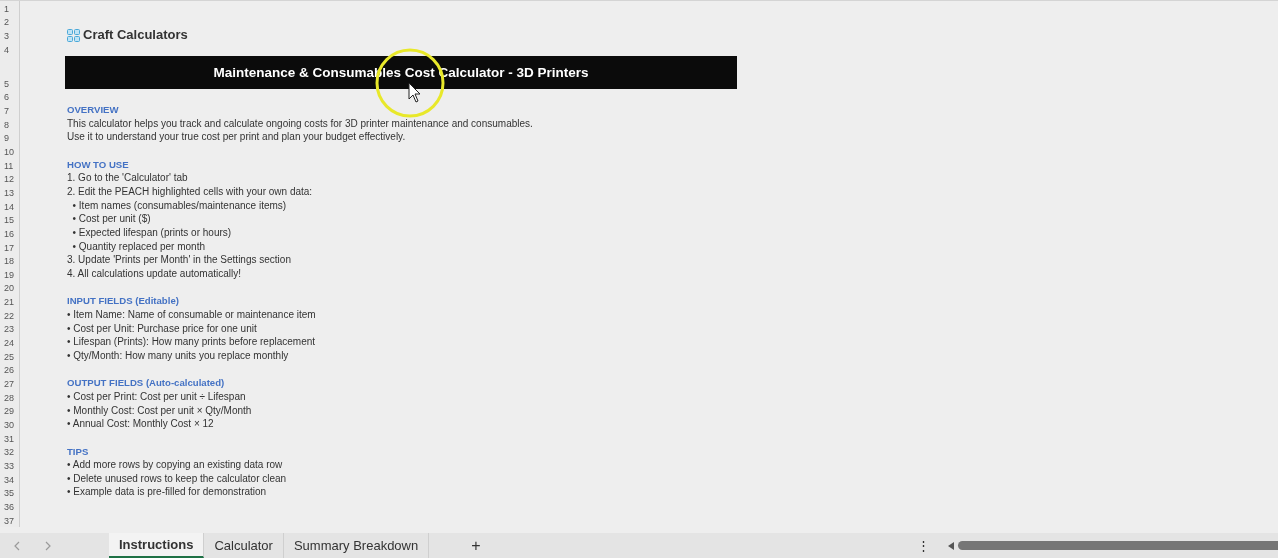  Describe the element at coordinates (167, 492) in the screenshot. I see `cell-text: • Example data is pre-filled for demonstration` at that location.